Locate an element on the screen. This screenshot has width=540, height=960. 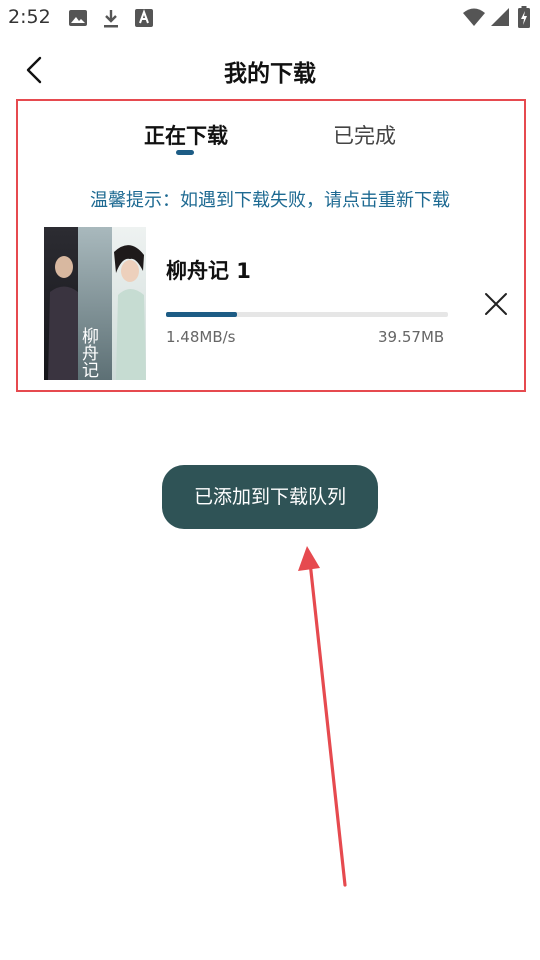
signal-icon is located at coordinates (500, 19).